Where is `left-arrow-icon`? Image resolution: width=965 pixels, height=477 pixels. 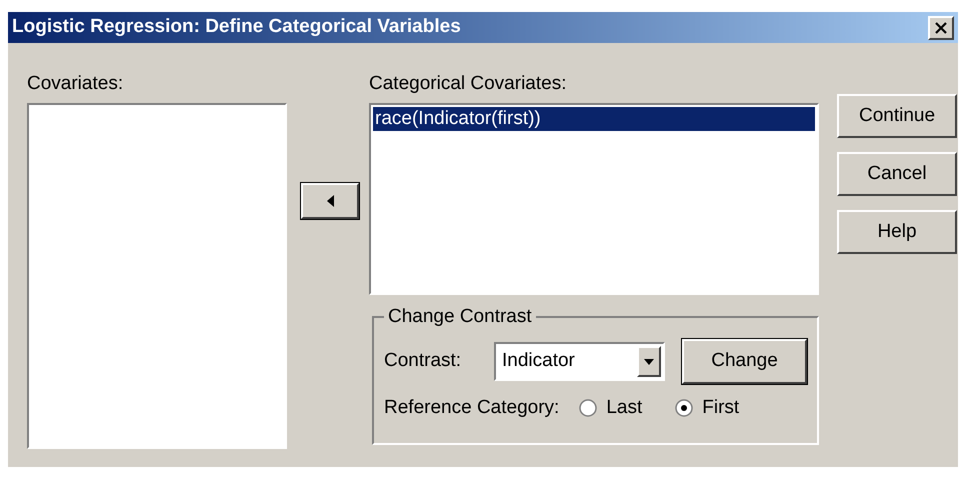
left-arrow-icon is located at coordinates (330, 201).